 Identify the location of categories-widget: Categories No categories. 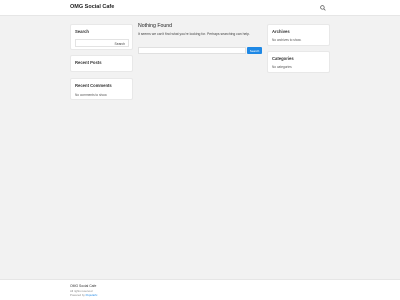
(298, 62).